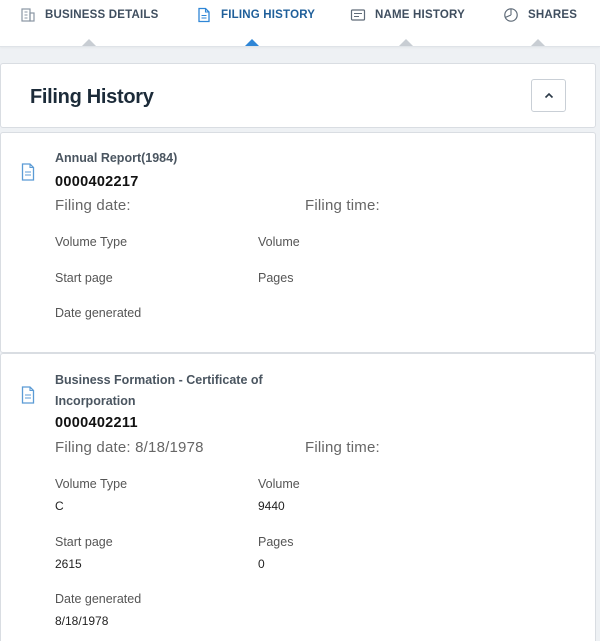 The width and height of the screenshot is (600, 641). Describe the element at coordinates (420, 14) in the screenshot. I see `tab-label: NAME HISTORY` at that location.